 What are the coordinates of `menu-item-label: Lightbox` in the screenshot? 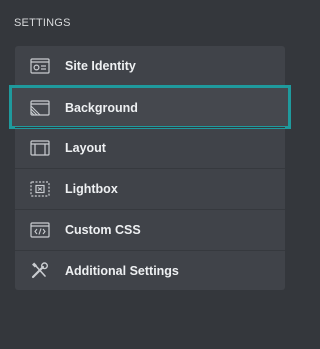 It's located at (91, 188).